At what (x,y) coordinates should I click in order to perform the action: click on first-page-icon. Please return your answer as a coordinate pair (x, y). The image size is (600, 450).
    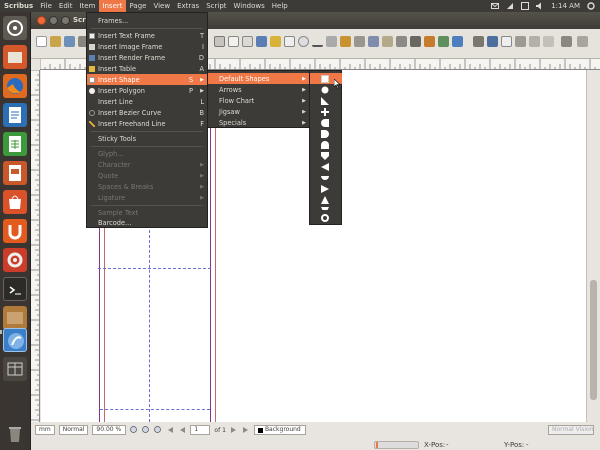
    Looking at the image, I should click on (170, 430).